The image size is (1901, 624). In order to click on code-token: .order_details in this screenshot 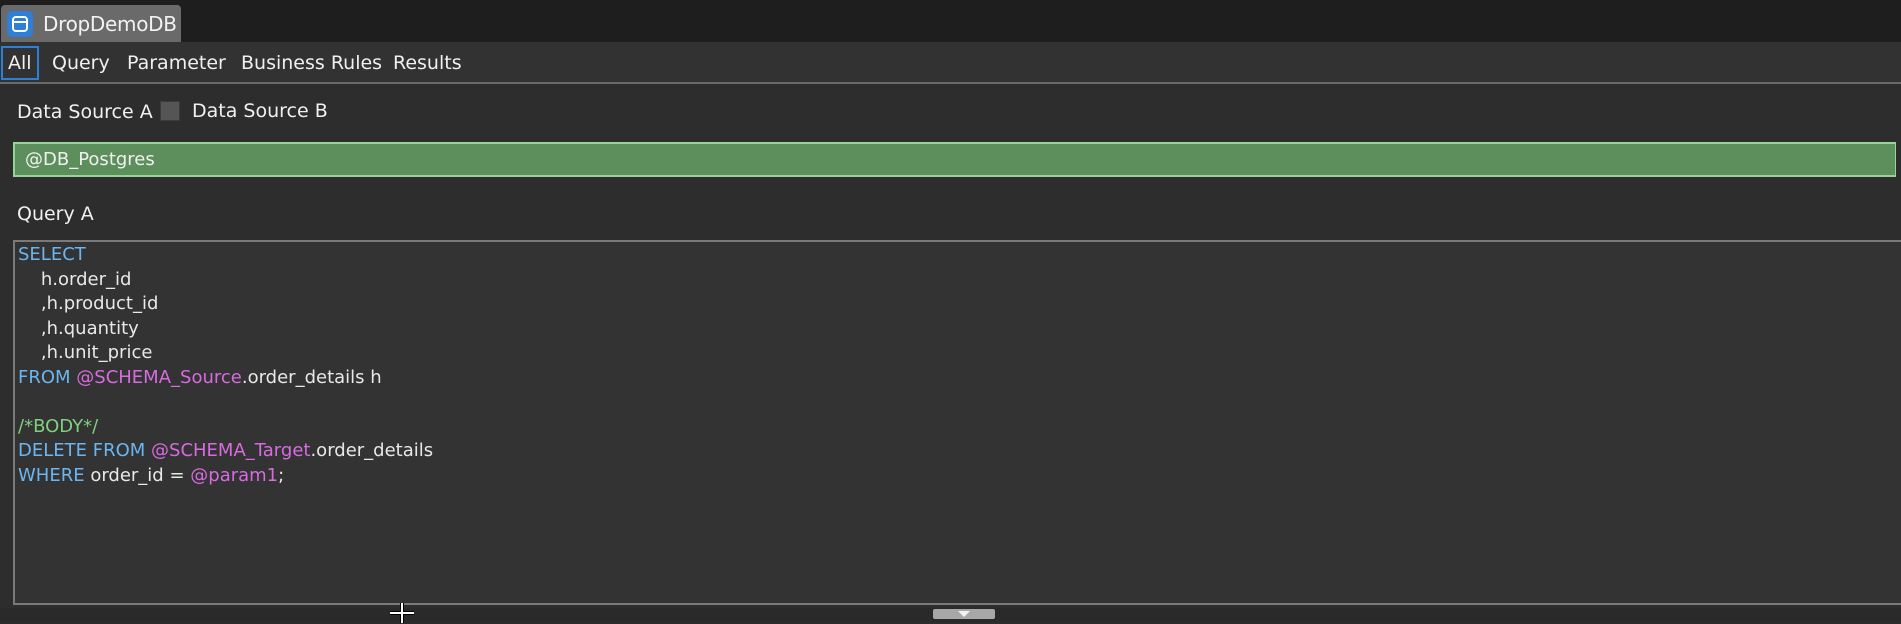, I will do `click(372, 450)`.